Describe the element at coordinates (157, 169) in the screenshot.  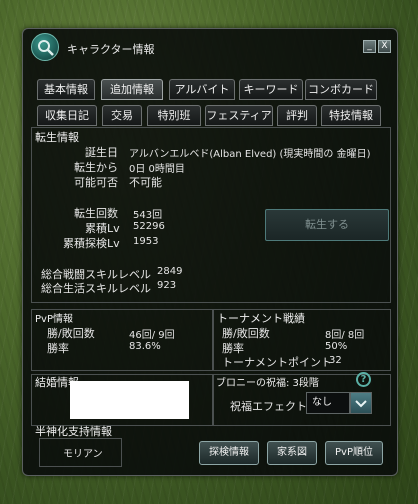
I see `since-rebirth-value: 0日 0時間目` at that location.